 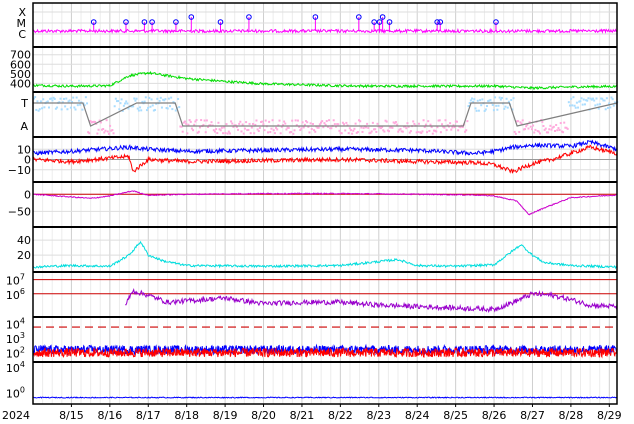 What do you see at coordinates (325, 148) in the screenshot?
I see `imf-series-line` at bounding box center [325, 148].